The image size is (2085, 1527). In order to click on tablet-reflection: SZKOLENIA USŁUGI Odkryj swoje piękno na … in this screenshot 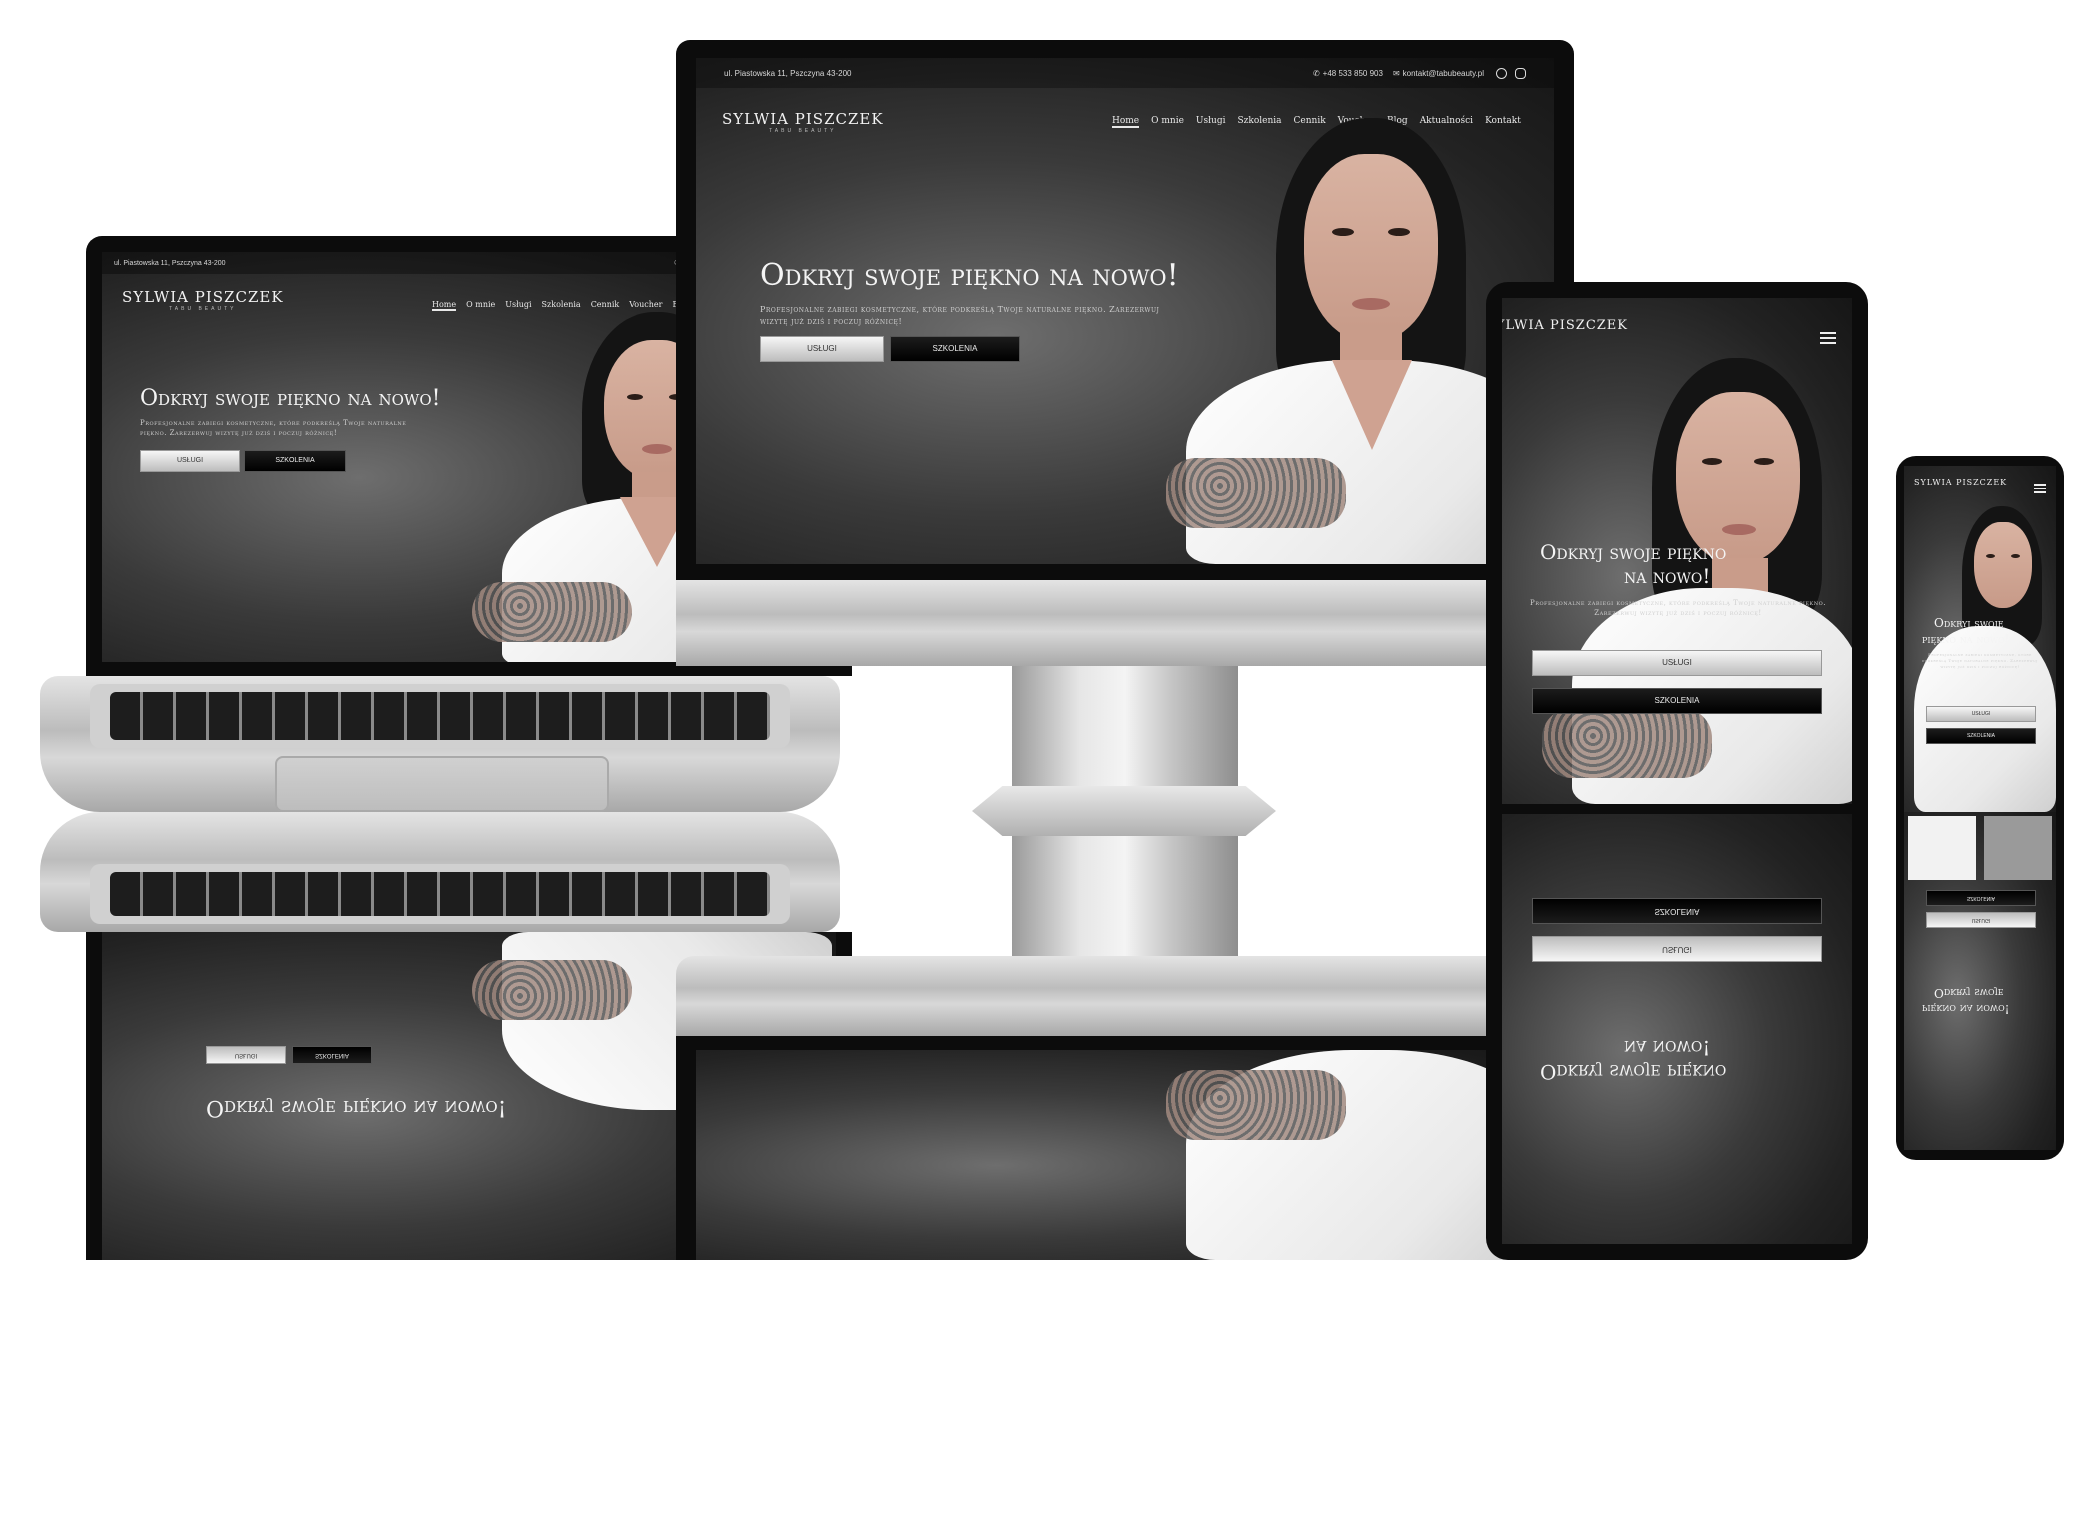, I will do `click(1677, 1033)`.